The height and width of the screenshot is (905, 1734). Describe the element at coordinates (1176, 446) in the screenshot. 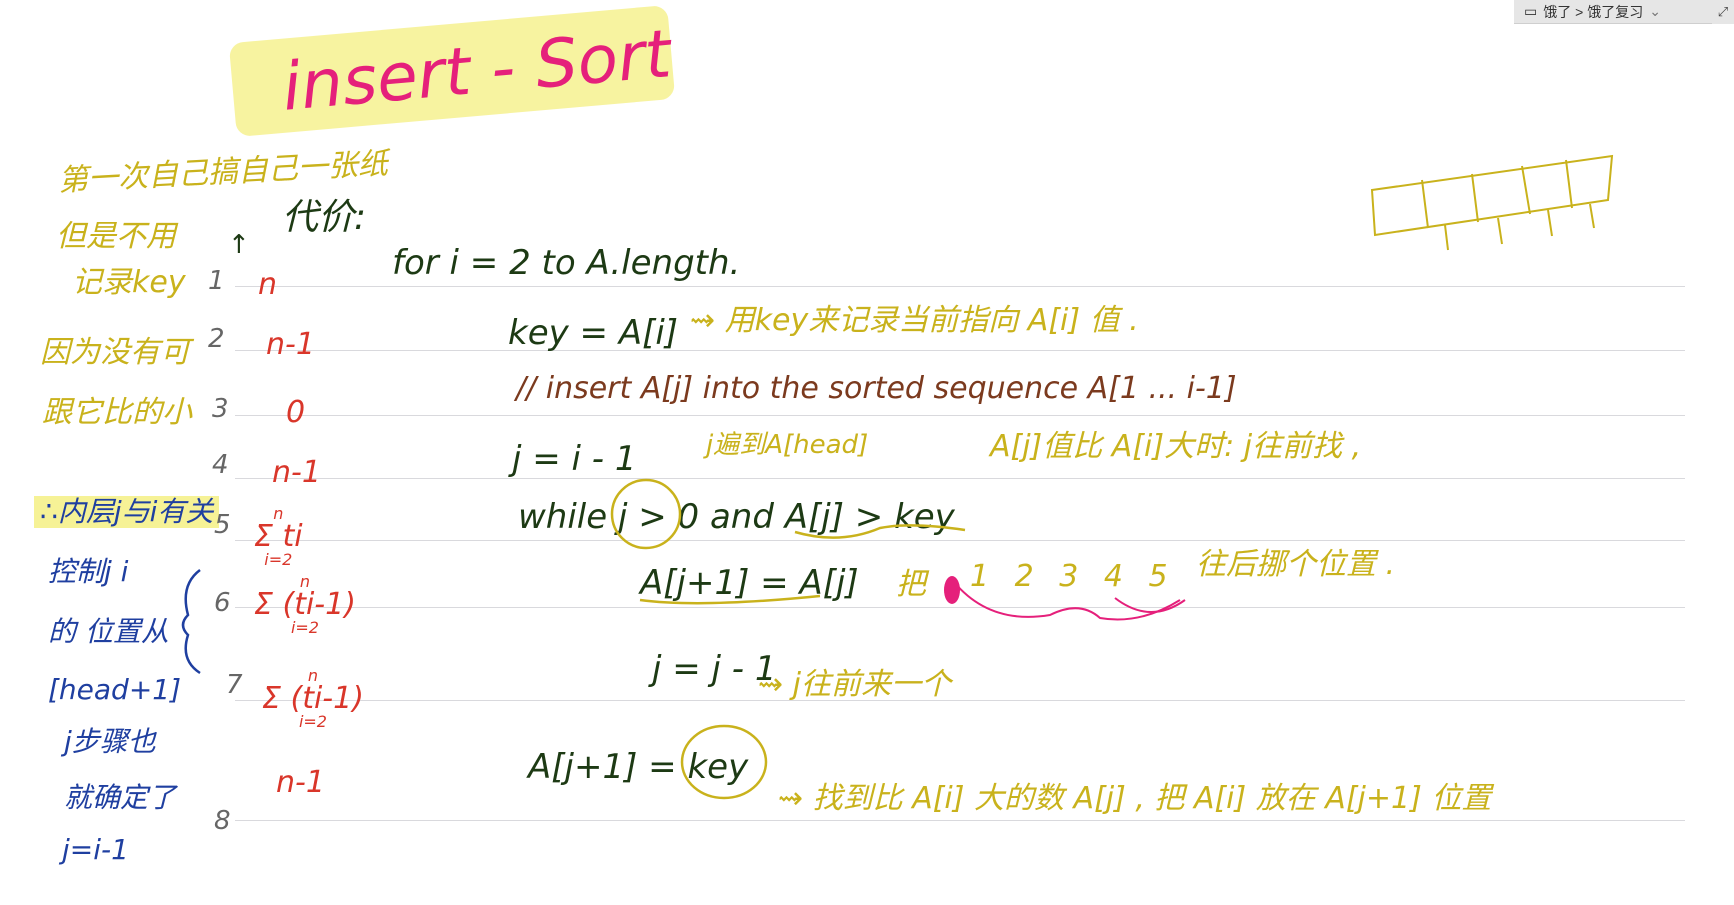

I see `annotation-while: A[j]值比 A[i]大时: j往前找 ,` at that location.